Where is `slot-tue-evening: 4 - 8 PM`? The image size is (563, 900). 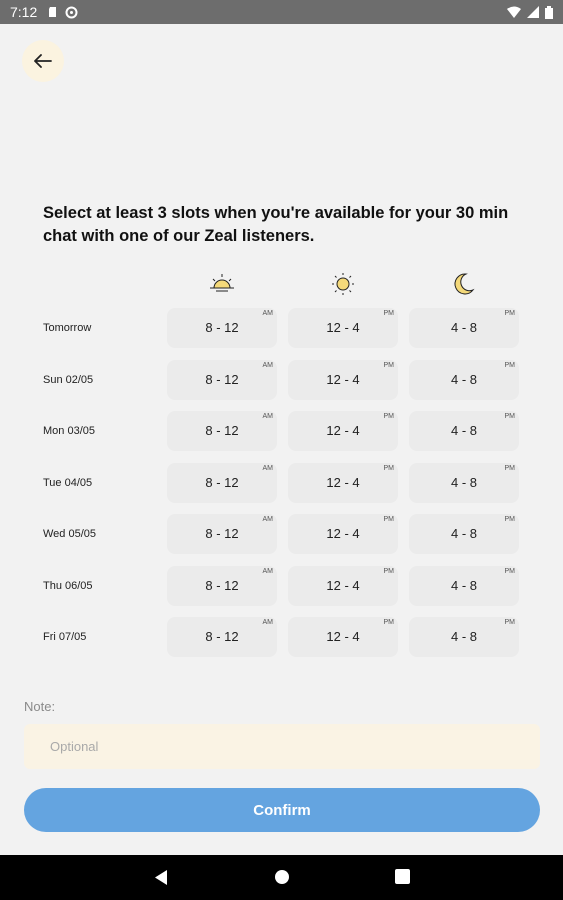
slot-tue-evening: 4 - 8 PM is located at coordinates (464, 483).